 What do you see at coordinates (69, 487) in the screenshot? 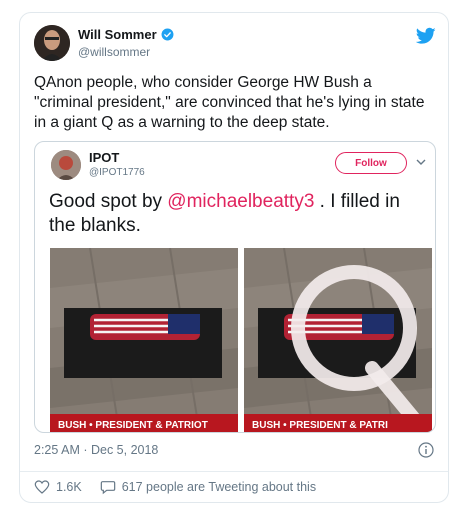
I see `like-count: 1.6K` at bounding box center [69, 487].